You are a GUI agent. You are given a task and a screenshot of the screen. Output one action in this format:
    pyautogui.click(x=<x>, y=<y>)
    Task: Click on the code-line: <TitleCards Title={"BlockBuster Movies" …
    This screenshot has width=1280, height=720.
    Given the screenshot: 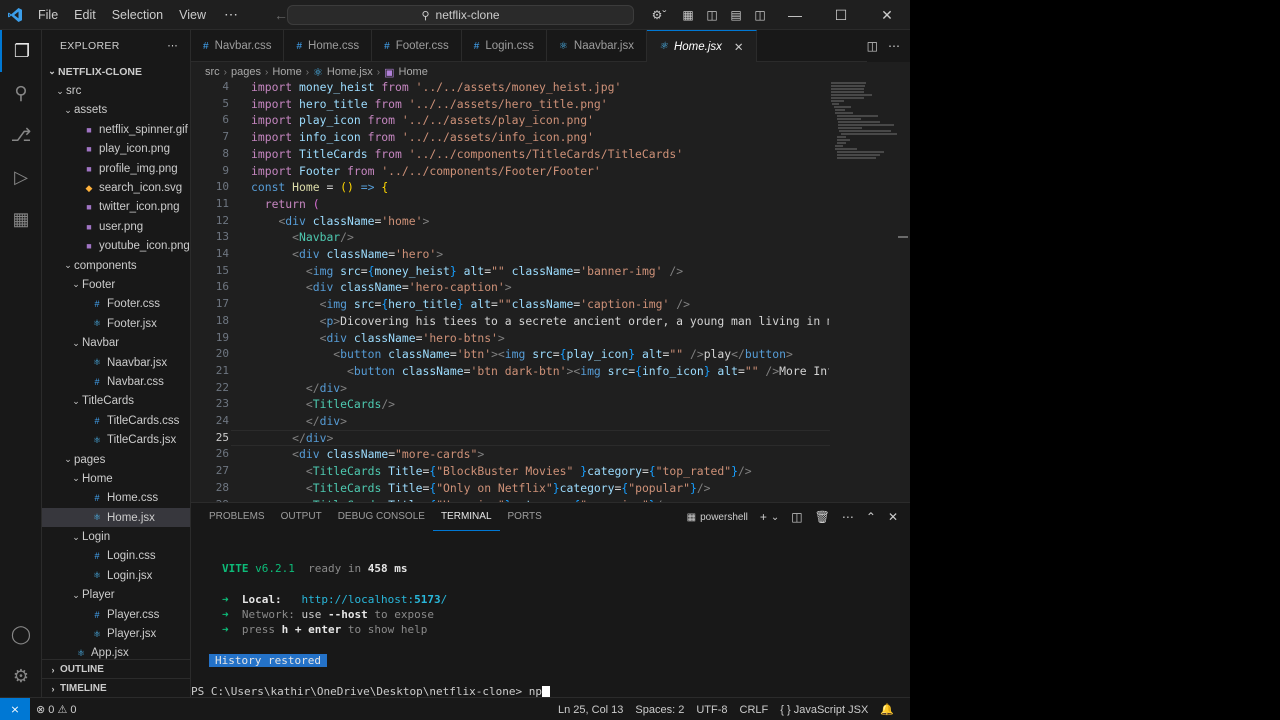 What is the action you would take?
    pyautogui.click(x=501, y=471)
    